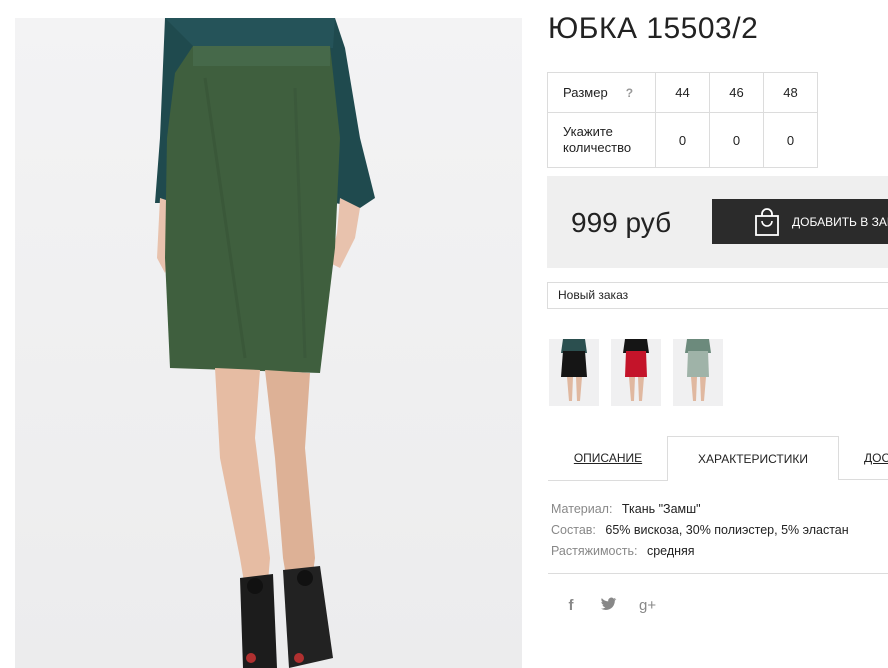 The width and height of the screenshot is (888, 668). I want to click on size-44: 44, so click(682, 92).